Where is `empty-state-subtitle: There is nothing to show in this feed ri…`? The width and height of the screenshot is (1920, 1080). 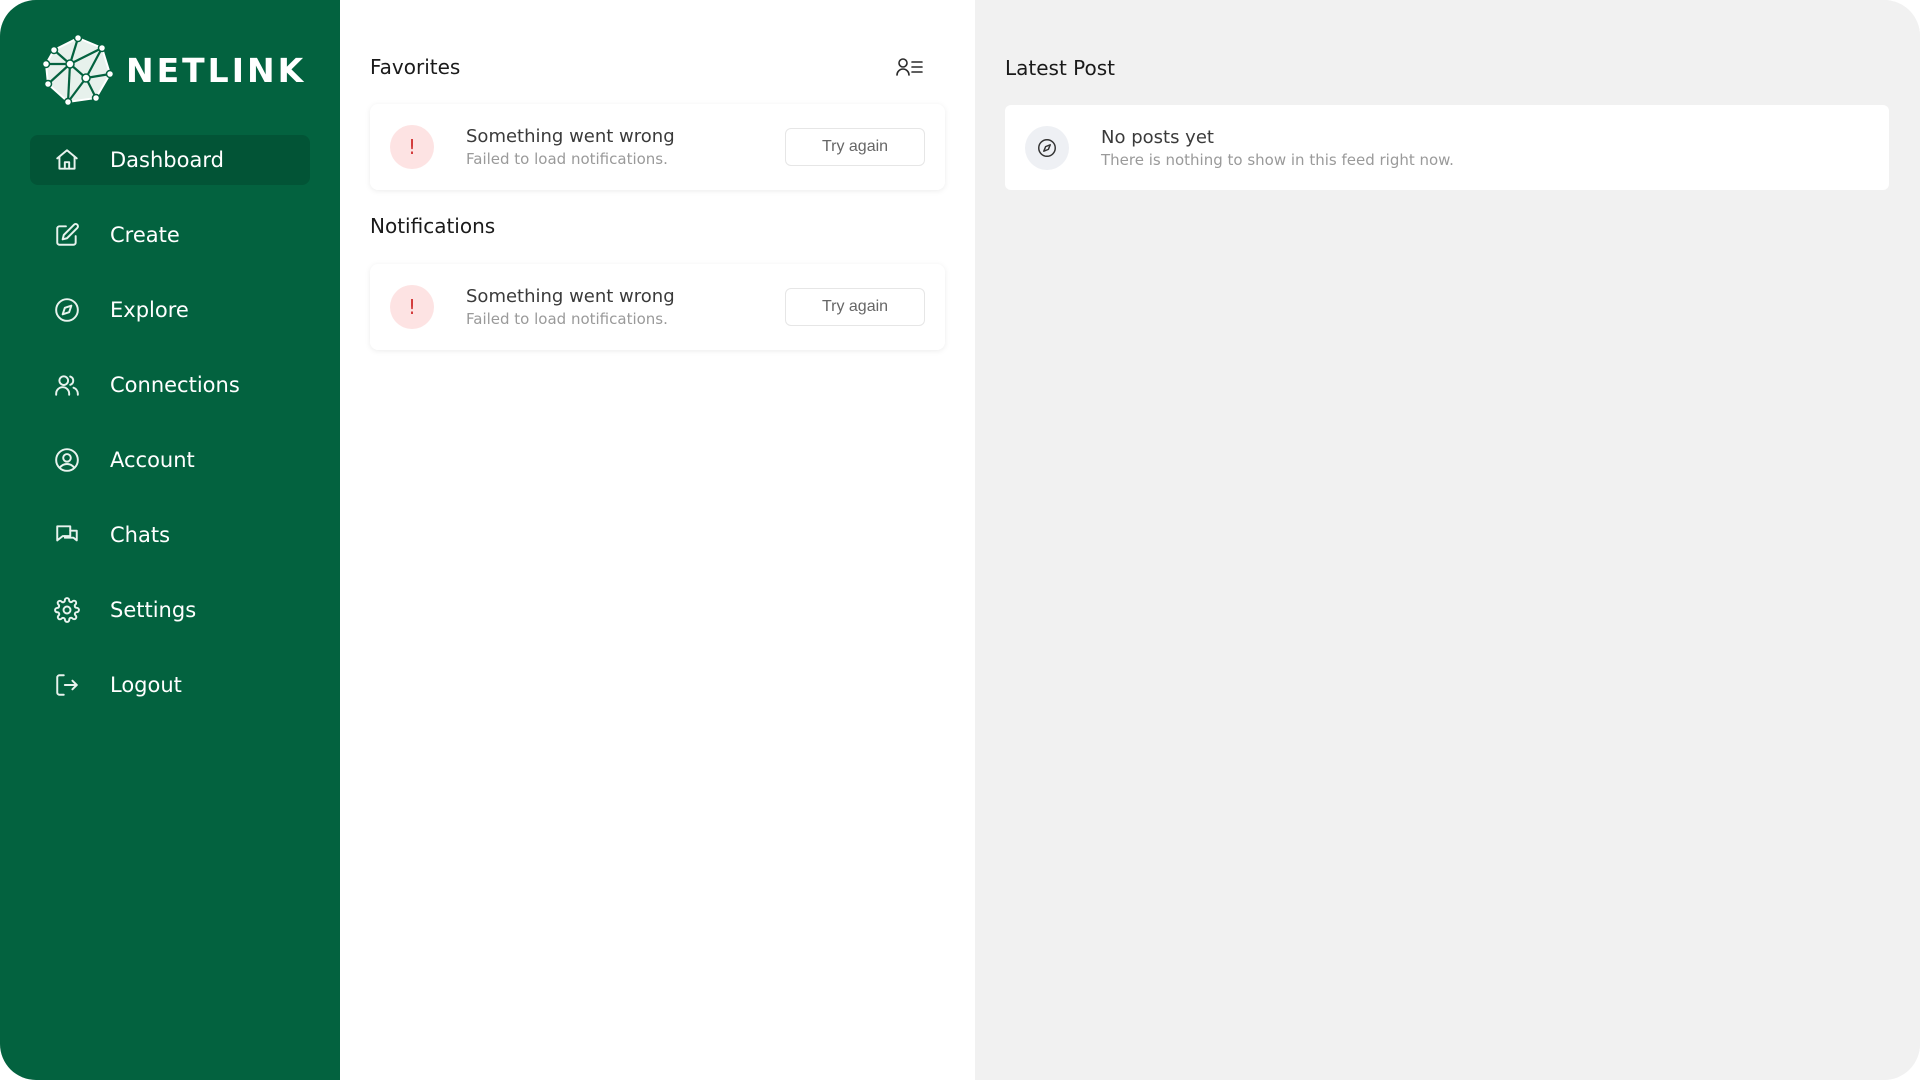
empty-state-subtitle: There is nothing to show in this feed ri… is located at coordinates (1277, 159).